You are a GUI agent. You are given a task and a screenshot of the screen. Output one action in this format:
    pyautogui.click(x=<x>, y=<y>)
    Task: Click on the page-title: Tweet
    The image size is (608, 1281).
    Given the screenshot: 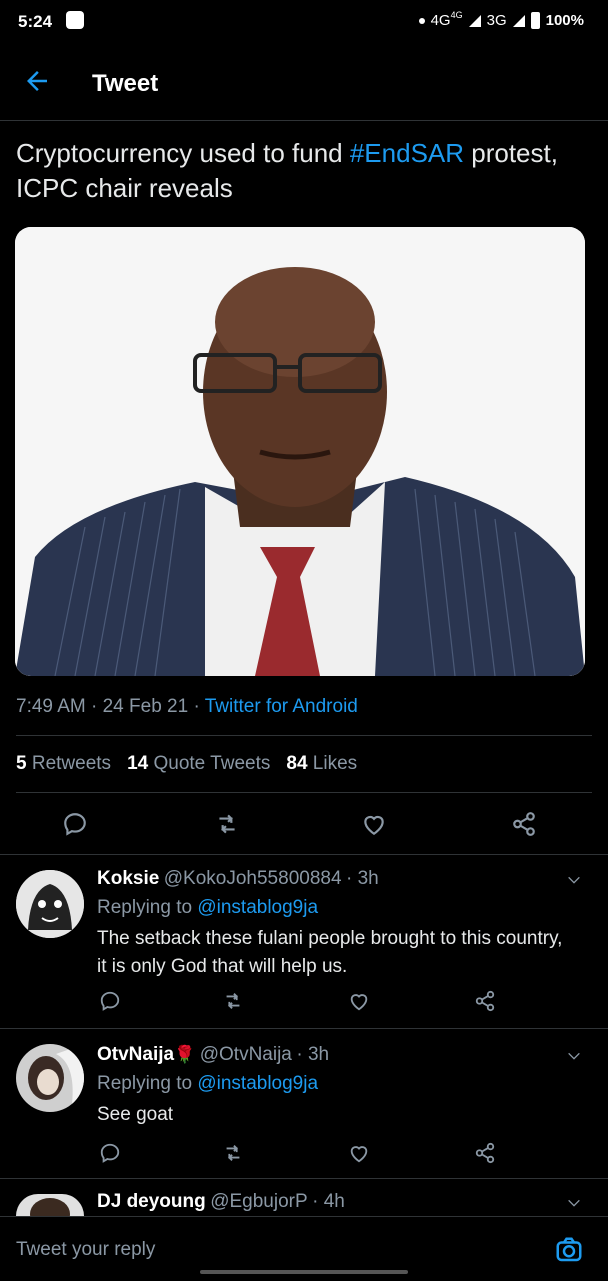 What is the action you would take?
    pyautogui.click(x=125, y=83)
    